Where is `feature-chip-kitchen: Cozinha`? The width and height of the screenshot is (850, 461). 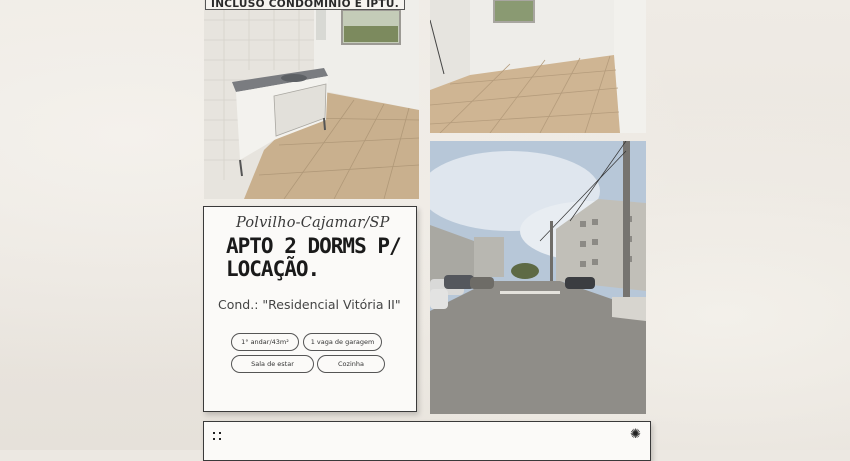
feature-chip-kitchen: Cozinha is located at coordinates (351, 364).